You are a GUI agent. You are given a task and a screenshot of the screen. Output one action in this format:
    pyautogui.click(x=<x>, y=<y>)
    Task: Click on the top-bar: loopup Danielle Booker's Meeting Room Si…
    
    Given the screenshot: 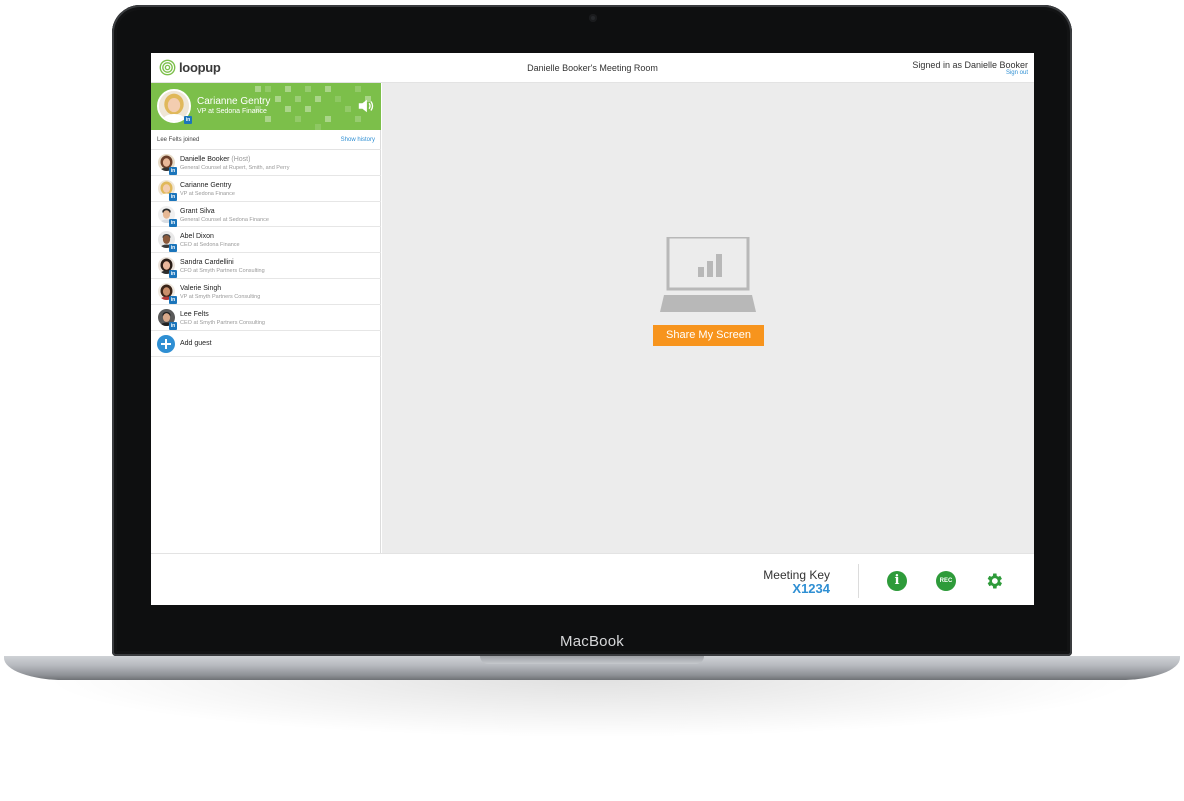 What is the action you would take?
    pyautogui.click(x=592, y=68)
    